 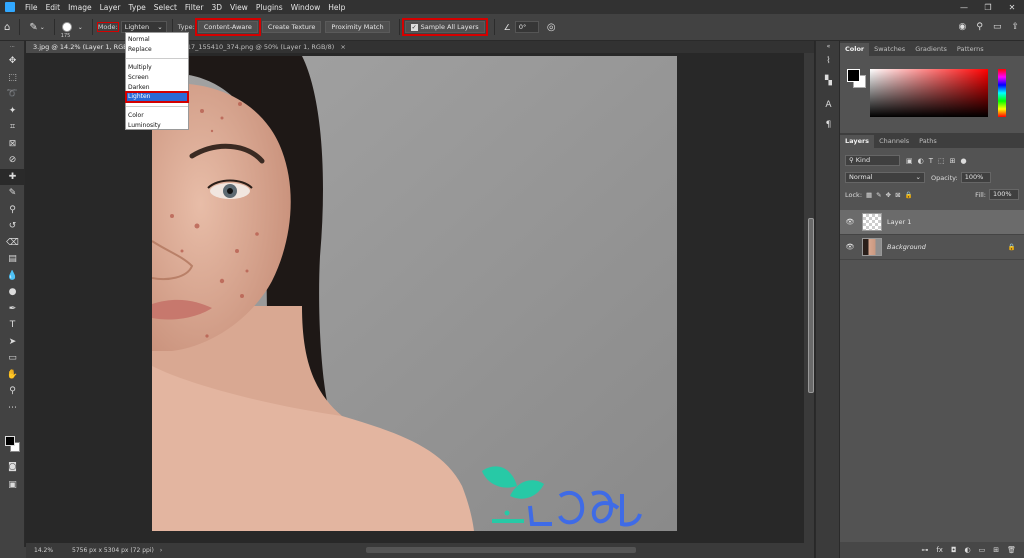 I want to click on layer-row-background: 👁 Background 🔒, so click(x=932, y=247).